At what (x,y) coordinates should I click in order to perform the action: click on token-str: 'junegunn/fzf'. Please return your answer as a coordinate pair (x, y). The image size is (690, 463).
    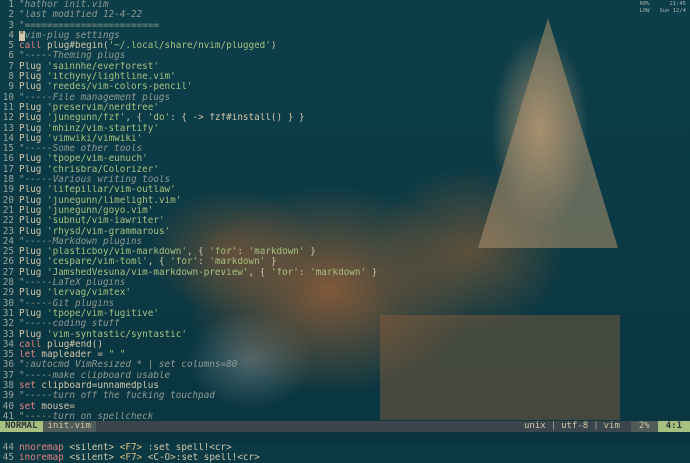
    Looking at the image, I should click on (86, 118).